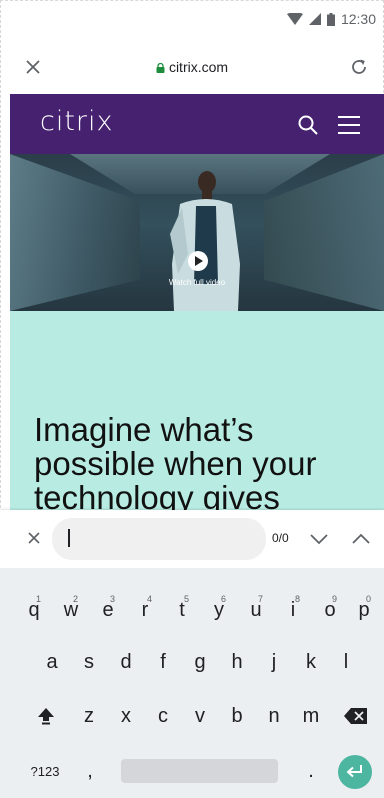  What do you see at coordinates (237, 662) in the screenshot?
I see `key-h: h` at bounding box center [237, 662].